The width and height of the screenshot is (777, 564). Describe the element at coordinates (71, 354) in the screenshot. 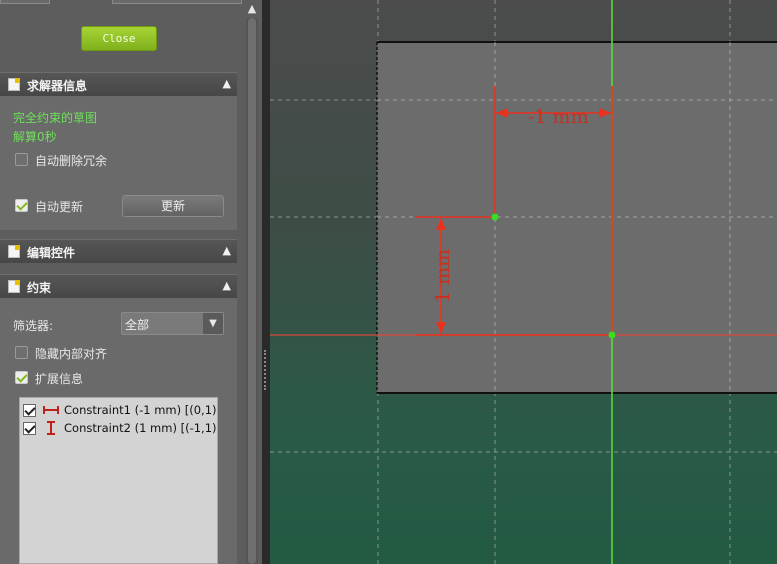

I see `checkbox-label: 隐藏内部对齐` at that location.